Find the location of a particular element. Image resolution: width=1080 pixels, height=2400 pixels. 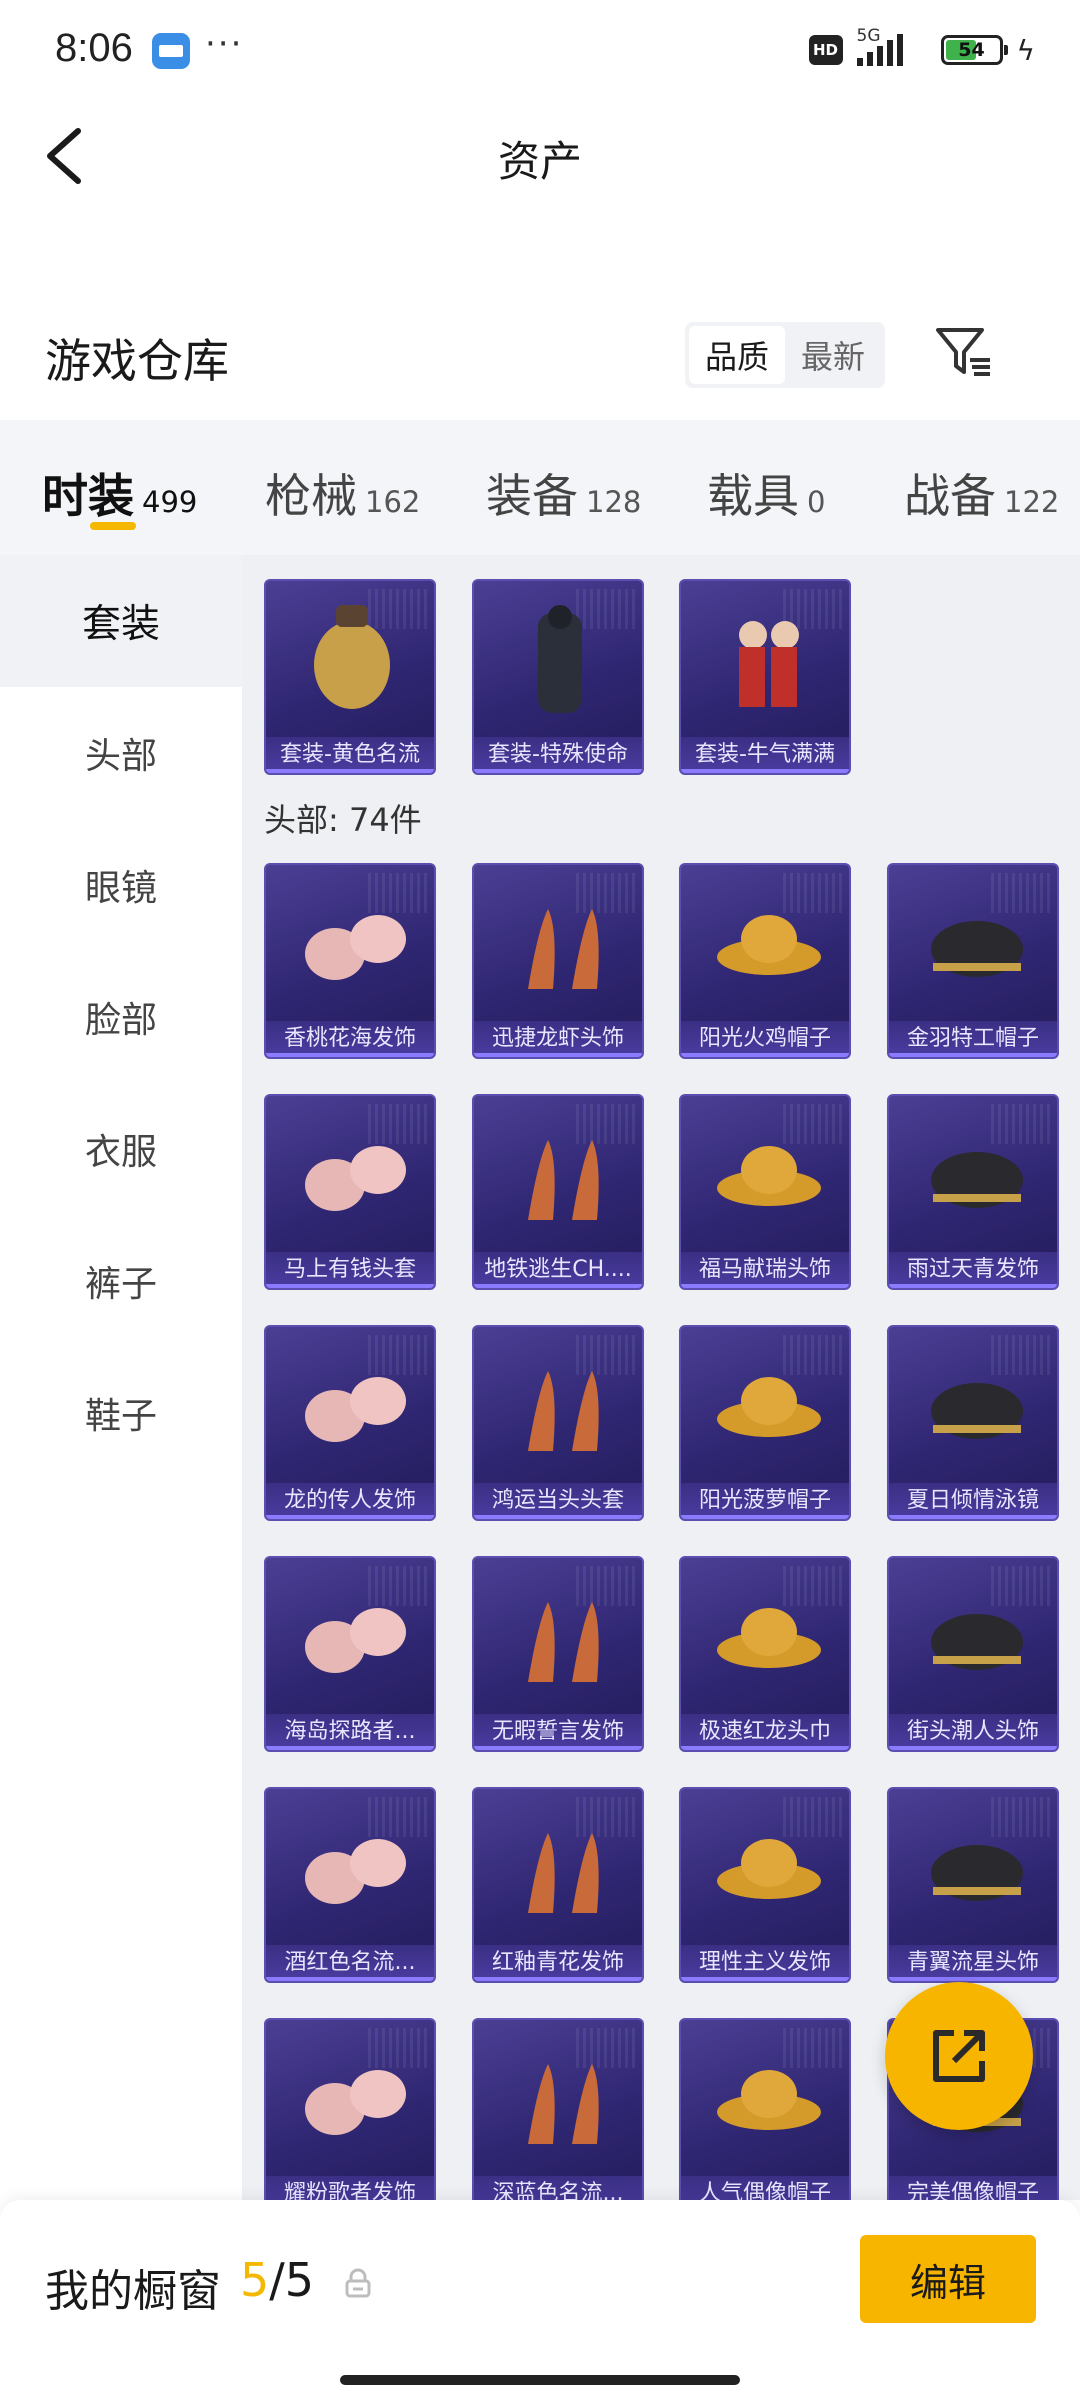

external-link-icon is located at coordinates (959, 2056).